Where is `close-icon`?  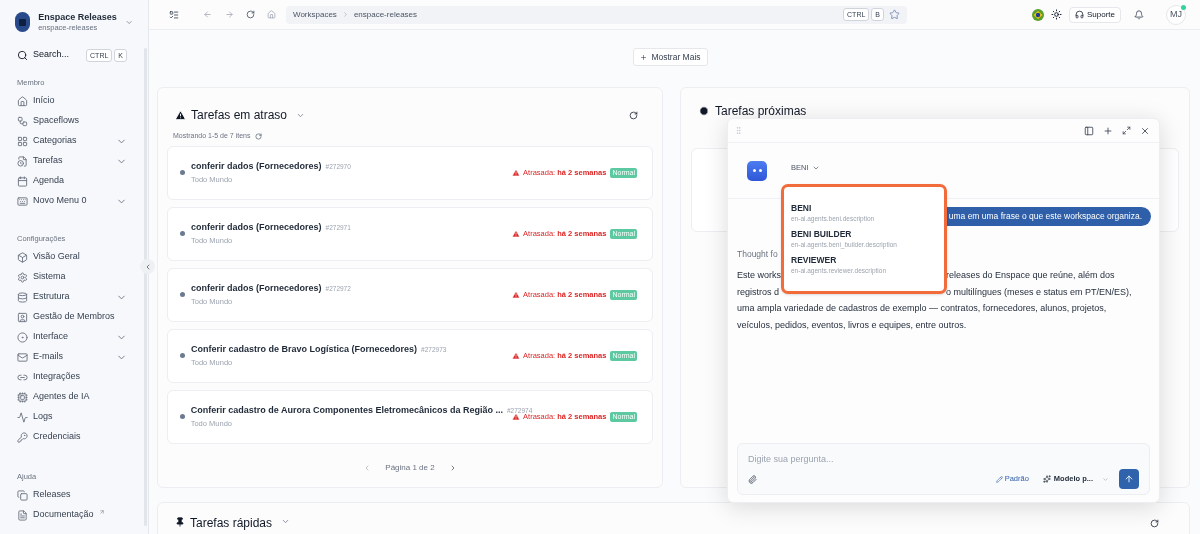 close-icon is located at coordinates (1145, 130).